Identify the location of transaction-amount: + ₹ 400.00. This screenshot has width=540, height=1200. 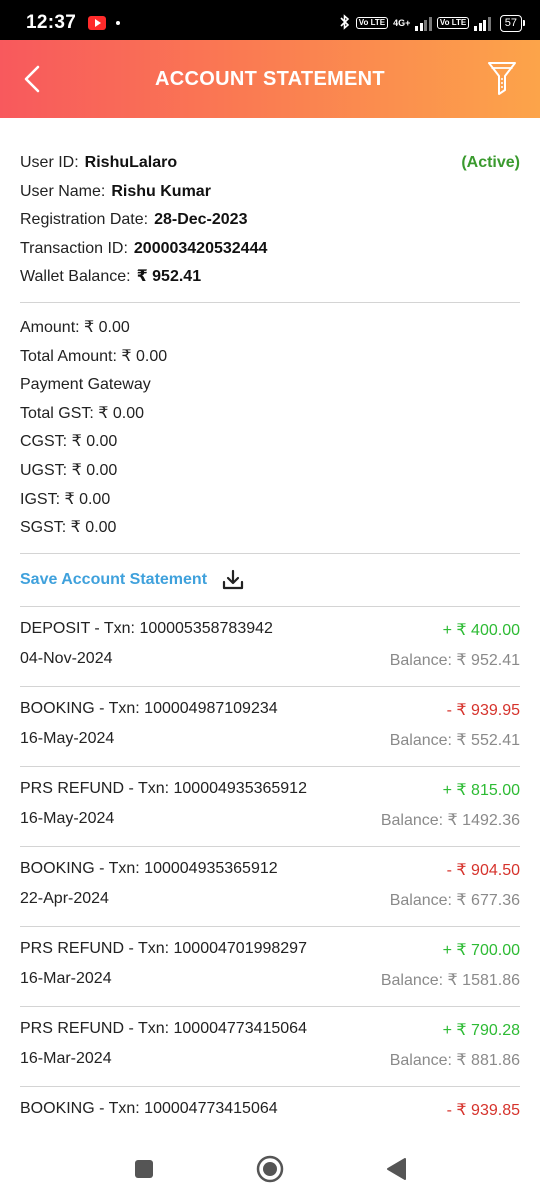
(481, 630).